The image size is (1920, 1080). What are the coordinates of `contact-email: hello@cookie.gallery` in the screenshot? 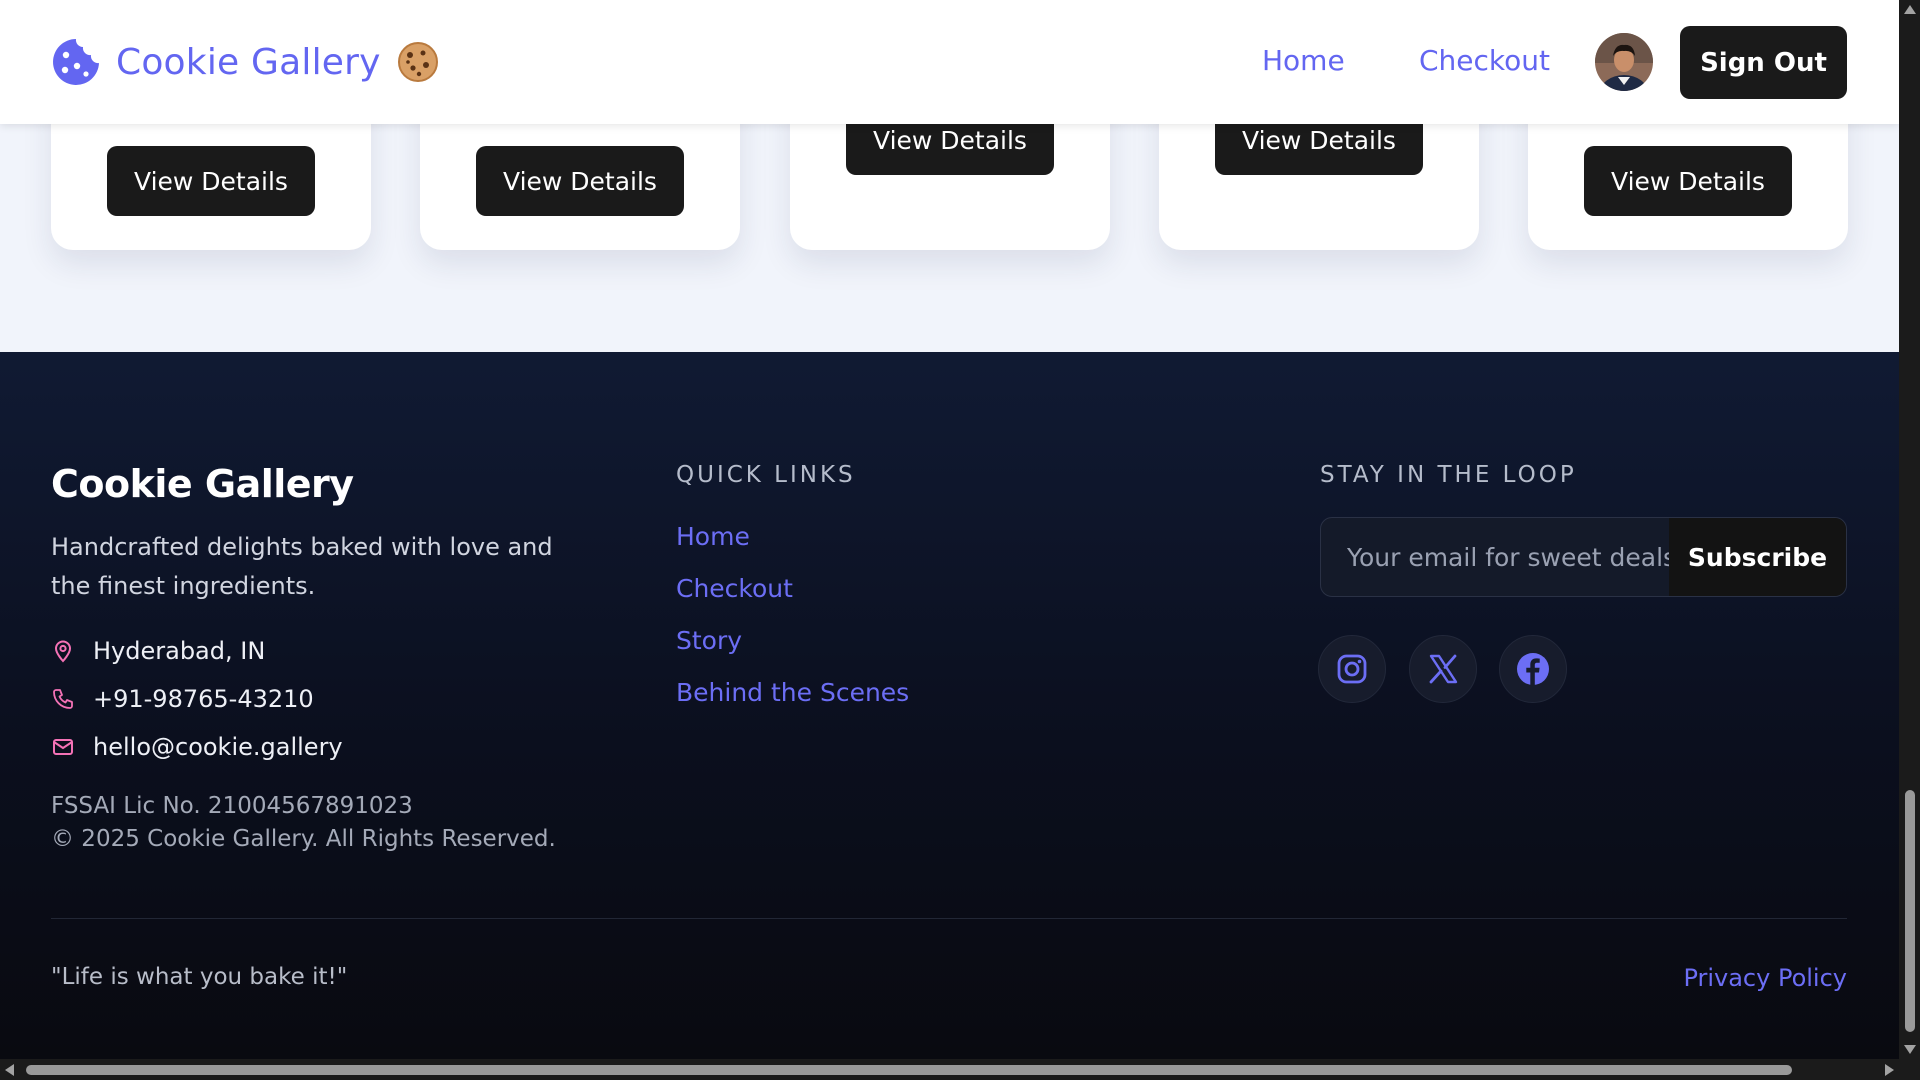 It's located at (197, 747).